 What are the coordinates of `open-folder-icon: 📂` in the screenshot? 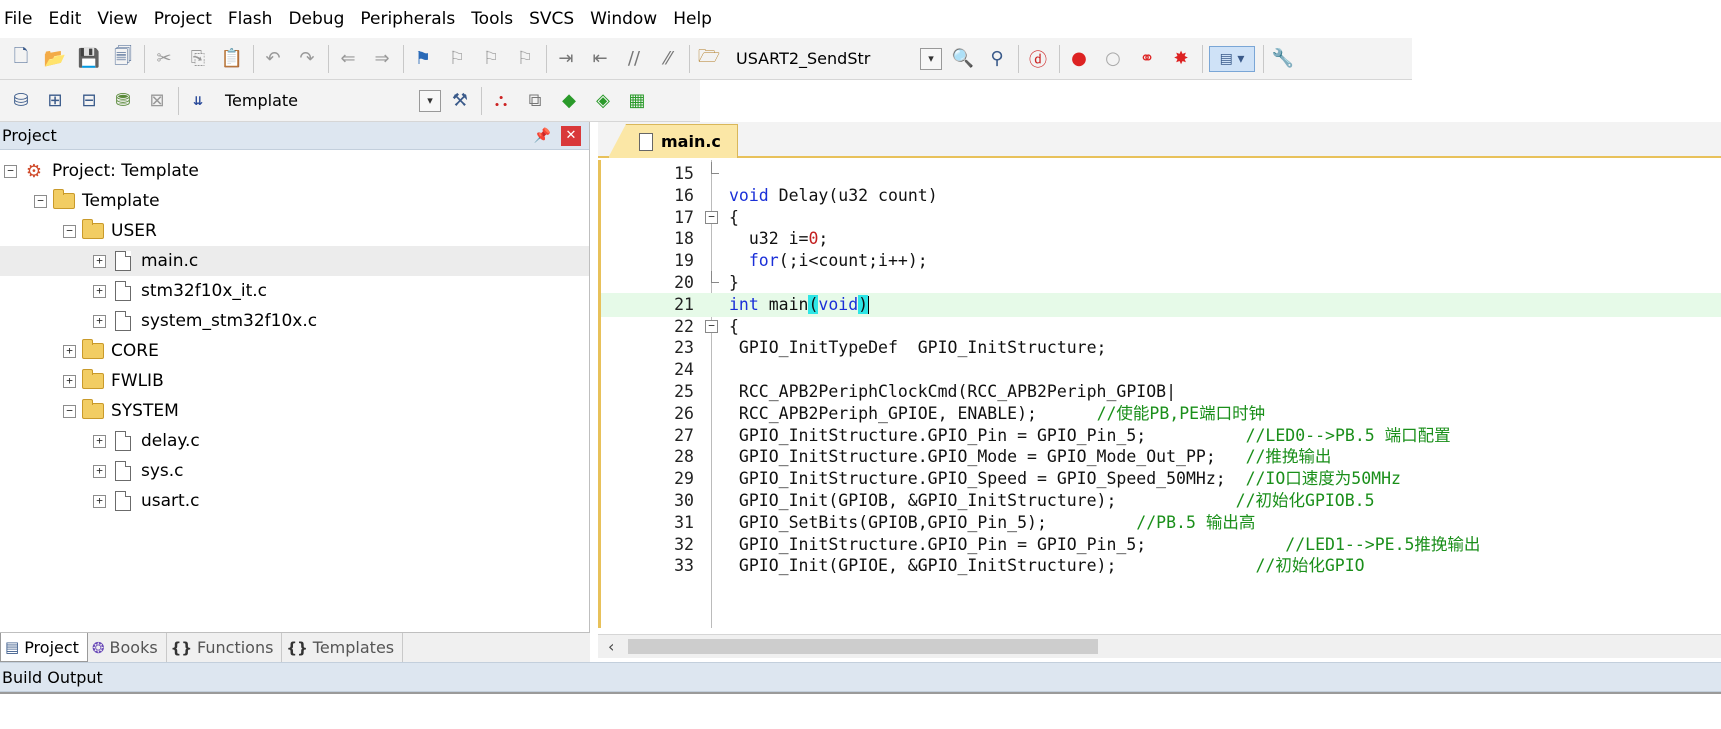 It's located at (55, 59).